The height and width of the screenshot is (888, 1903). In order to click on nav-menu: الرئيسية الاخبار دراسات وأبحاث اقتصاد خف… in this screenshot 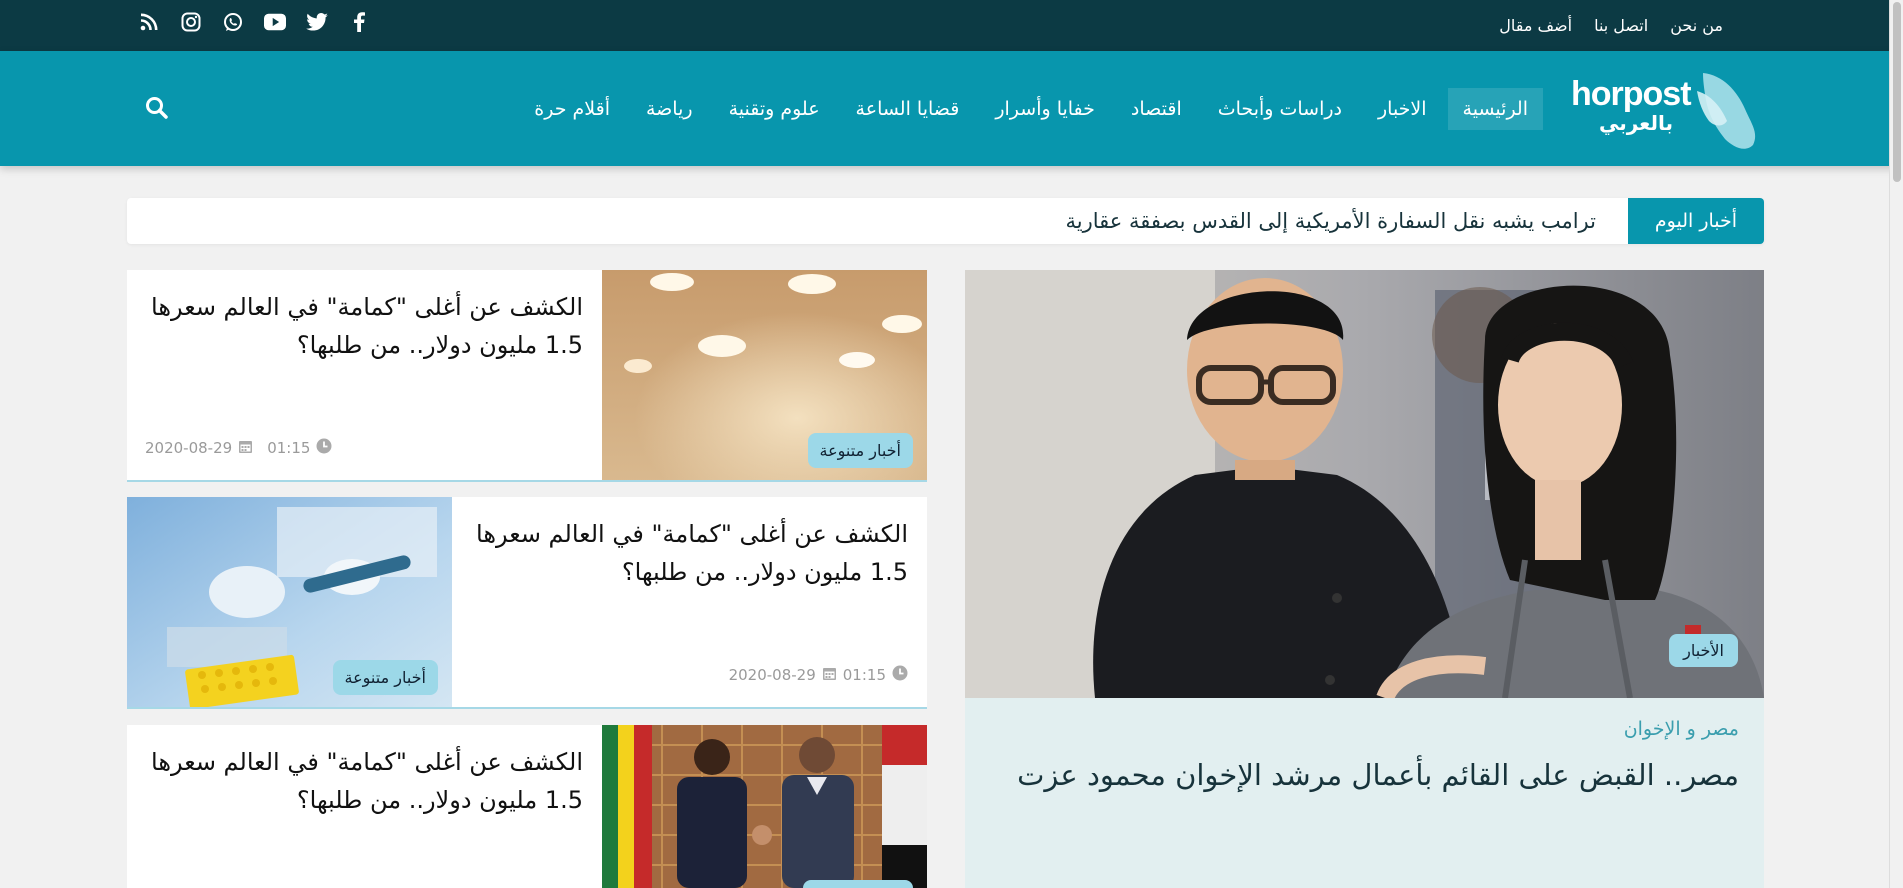, I will do `click(1031, 108)`.